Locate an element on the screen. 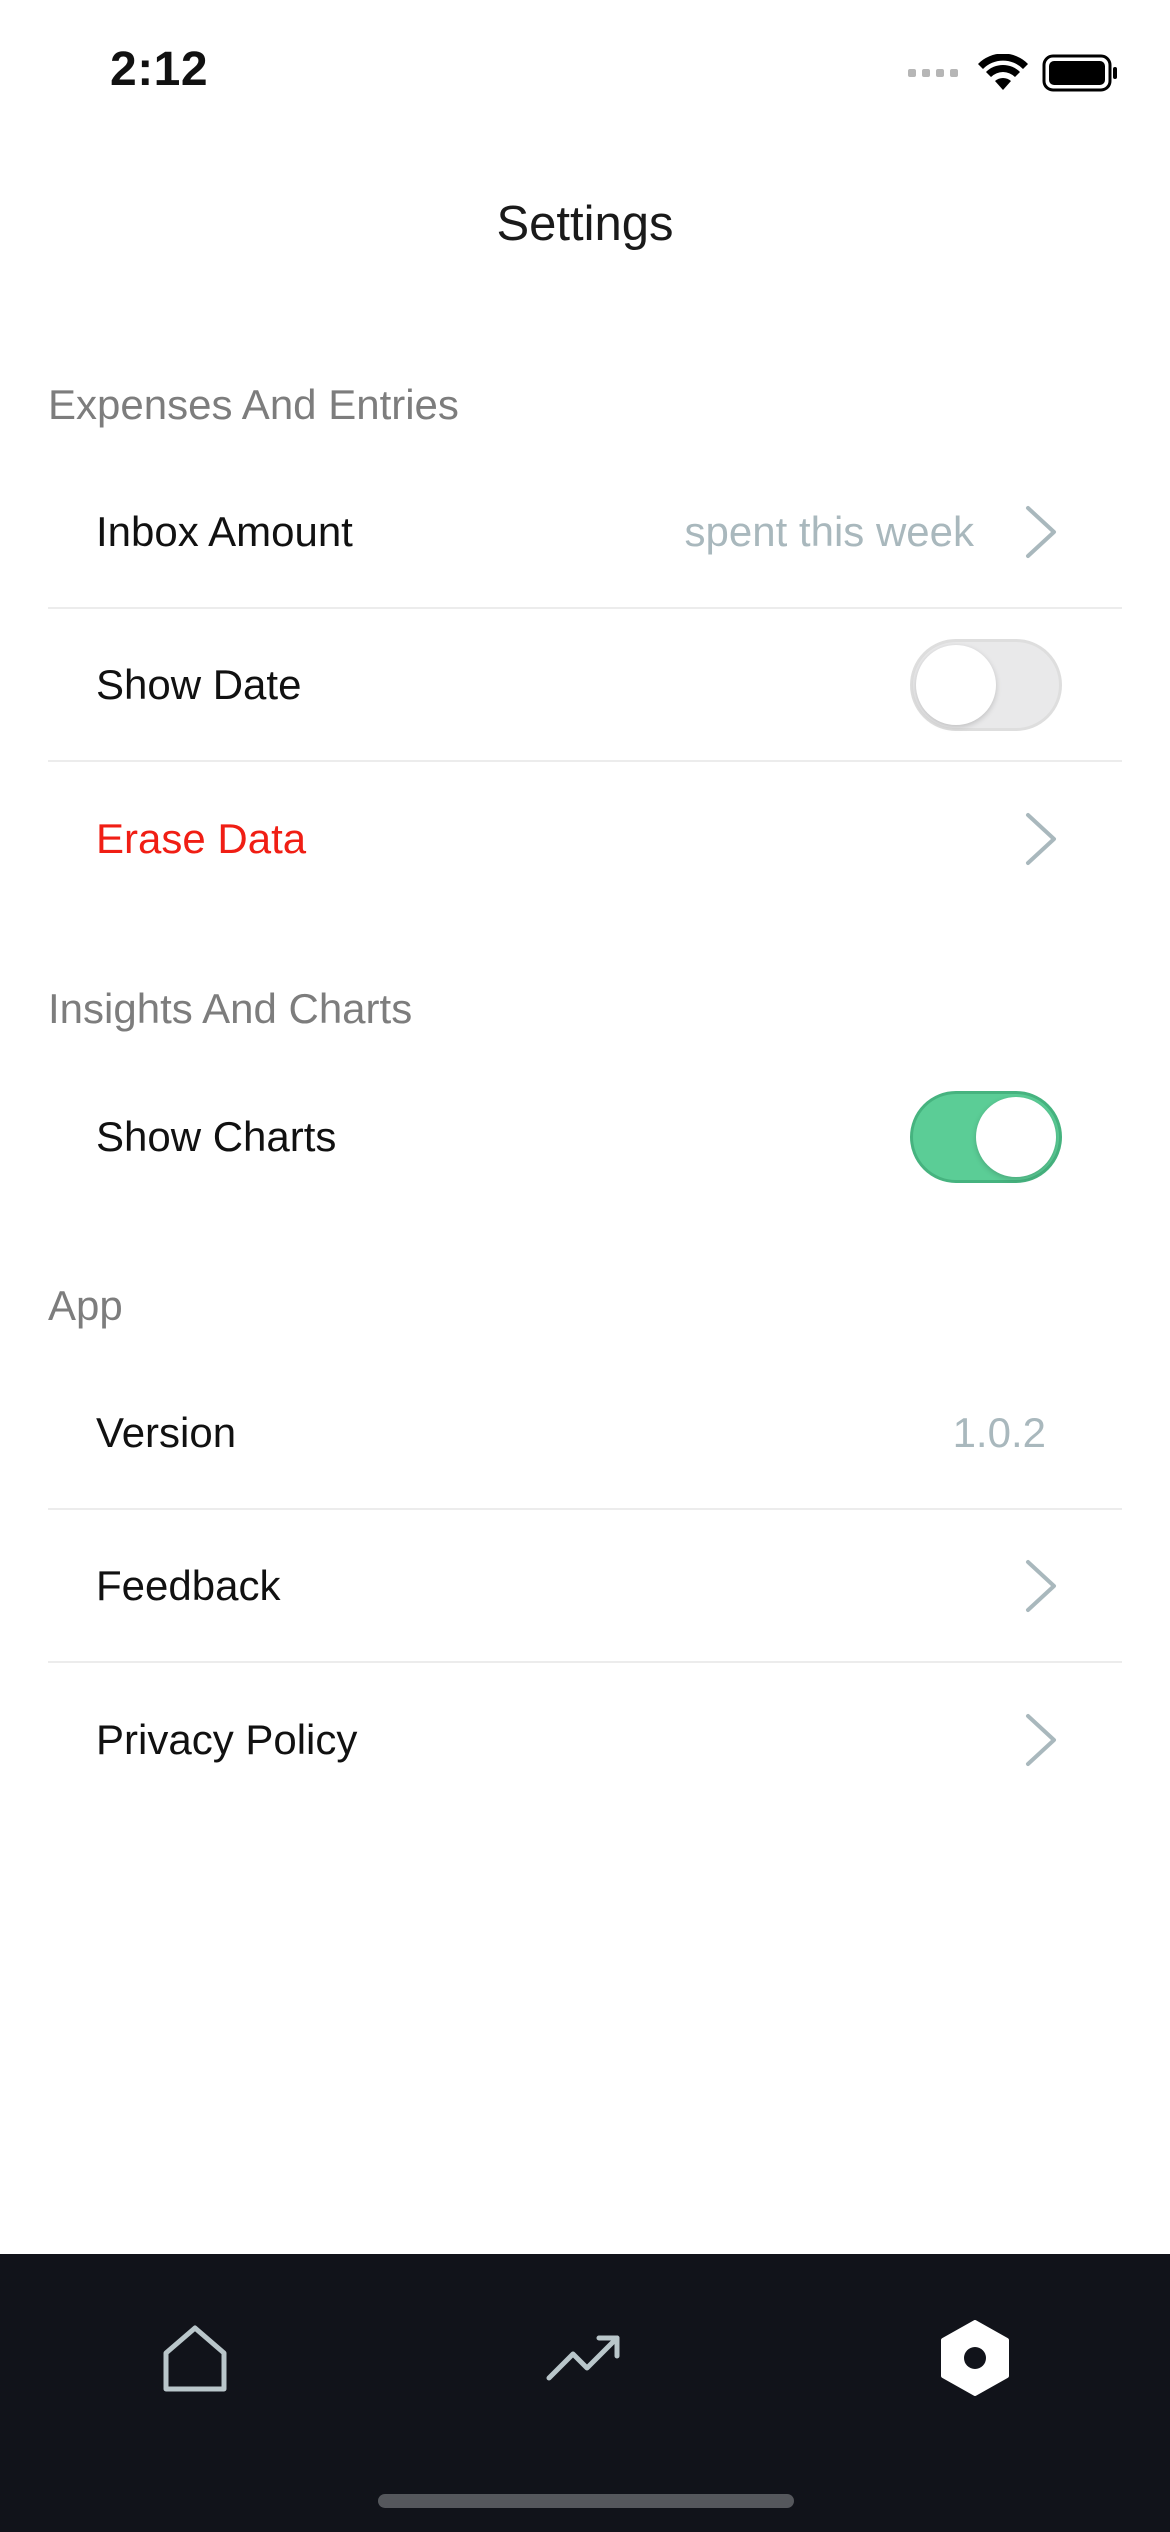  tab-settings is located at coordinates (975, 2358).